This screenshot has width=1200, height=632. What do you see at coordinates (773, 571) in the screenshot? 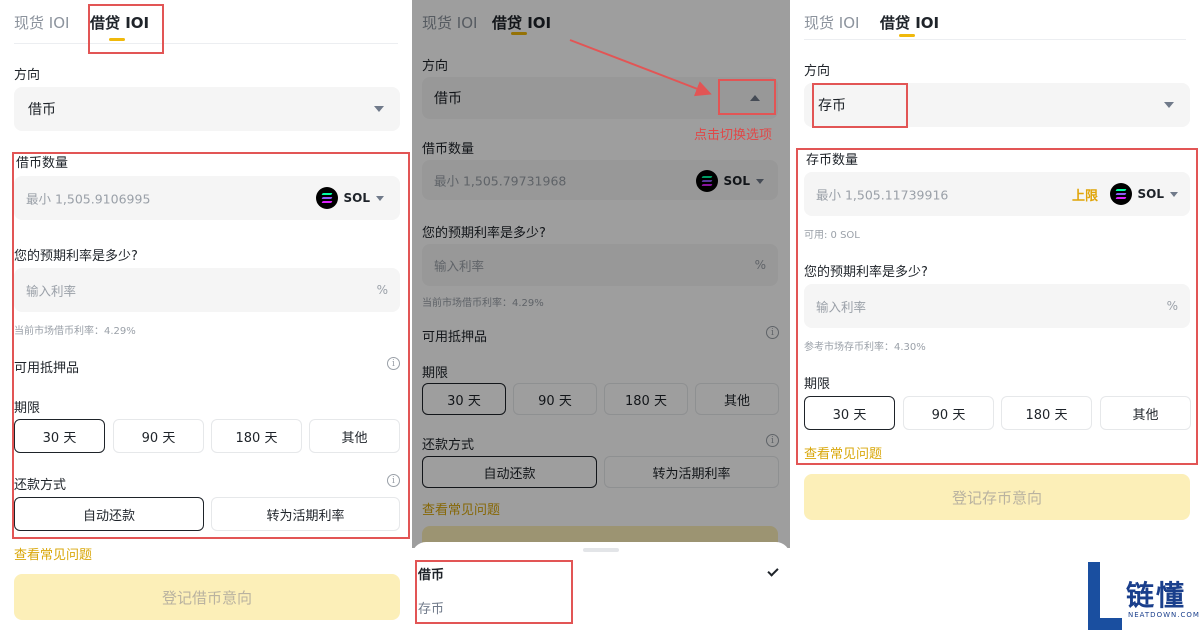
I see `check-icon` at bounding box center [773, 571].